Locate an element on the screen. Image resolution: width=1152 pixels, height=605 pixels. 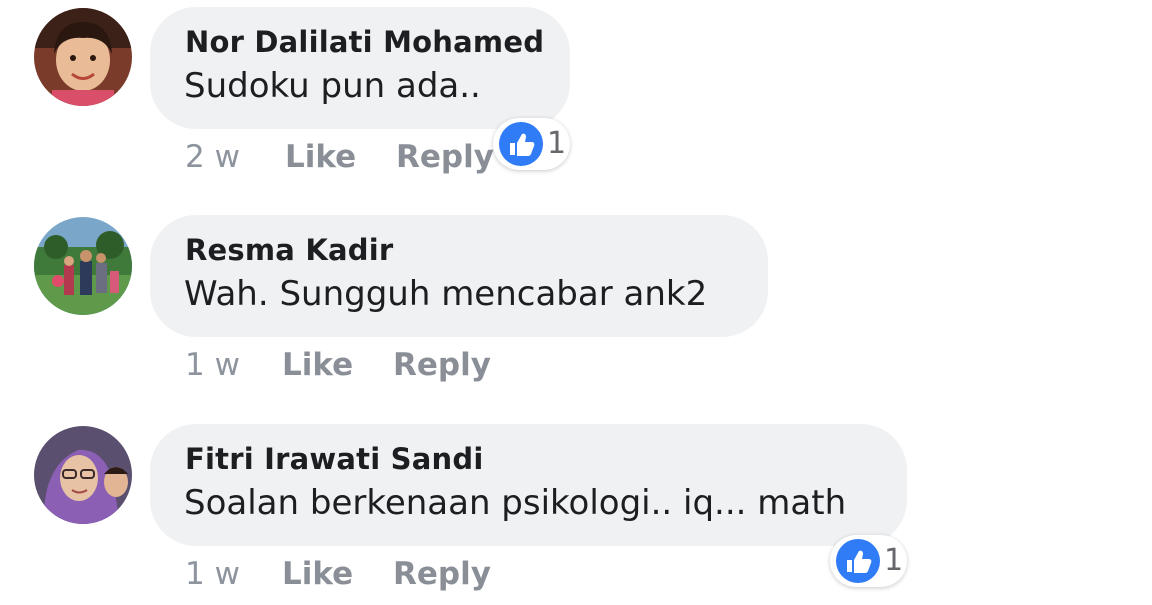
comment-text: Soalan berkenaan psikologi.. iq... math is located at coordinates (515, 503).